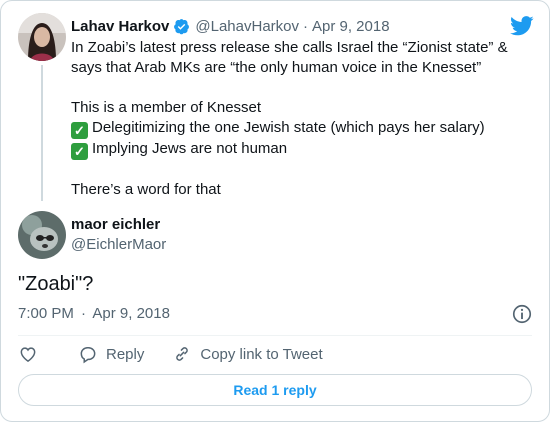 This screenshot has width=550, height=422. Describe the element at coordinates (131, 313) in the screenshot. I see `reply-date: Apr 9, 2018` at that location.